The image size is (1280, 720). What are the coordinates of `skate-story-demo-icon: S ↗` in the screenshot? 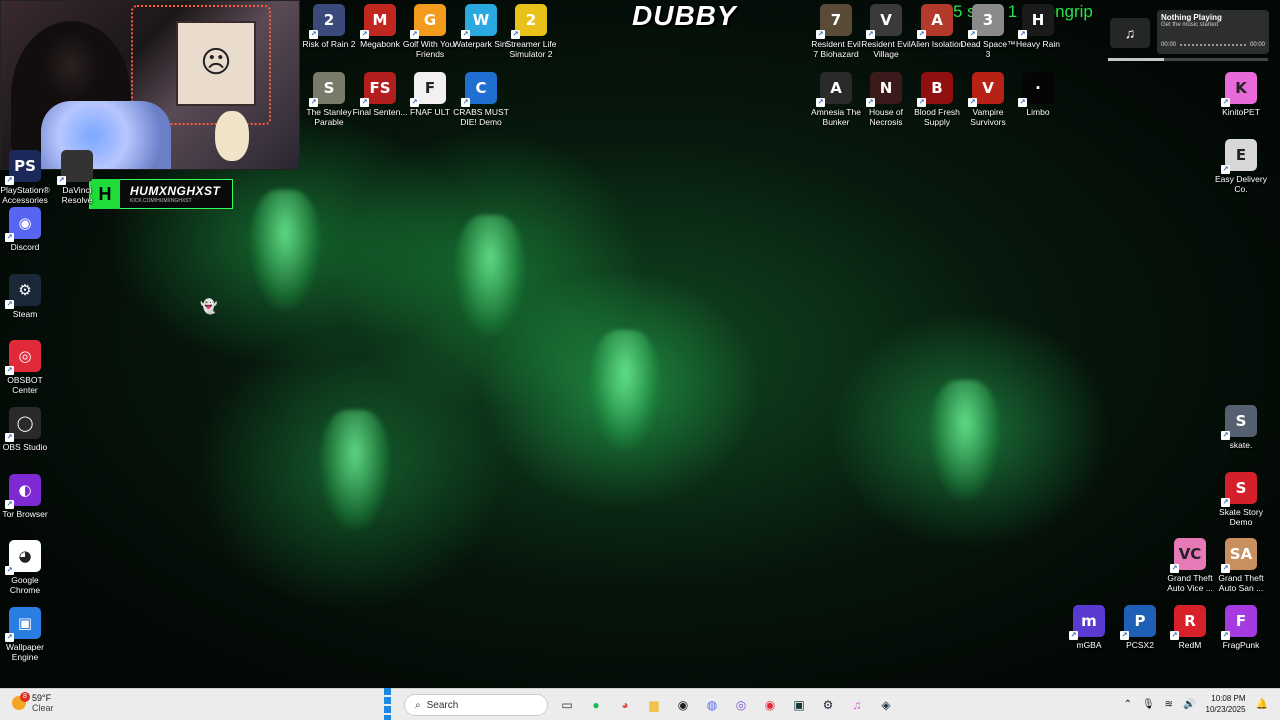 It's located at (1239, 489).